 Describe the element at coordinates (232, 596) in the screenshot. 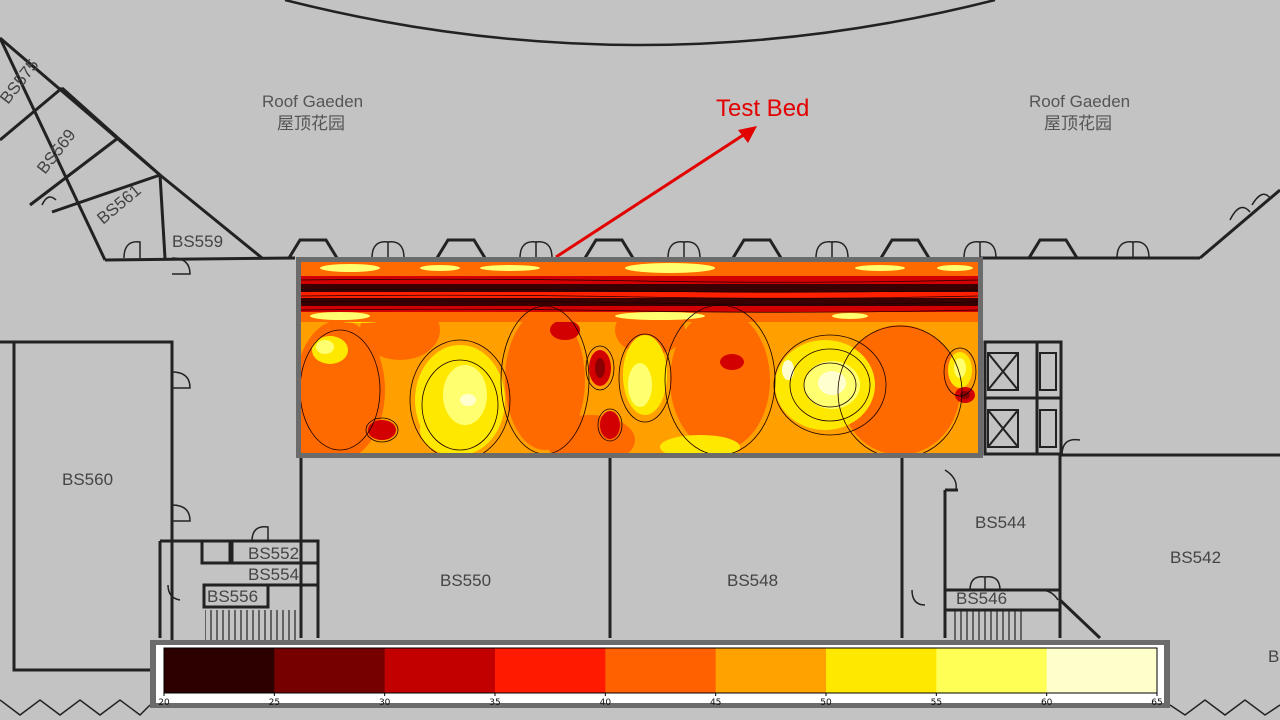

I see `room-label-bs556: BS556` at that location.